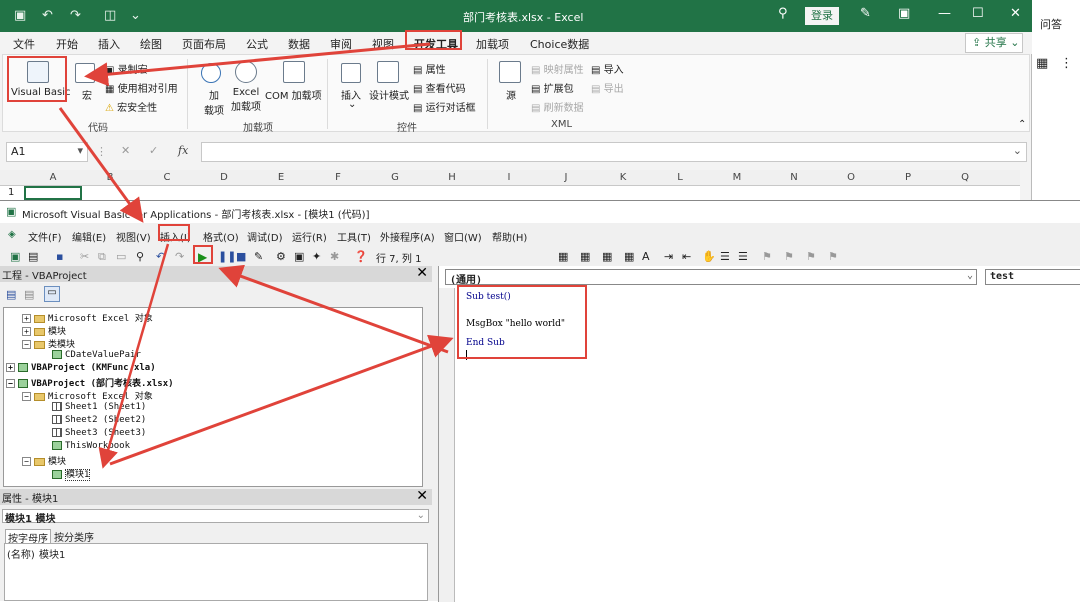  What do you see at coordinates (110, 177) in the screenshot?
I see `column-header: B` at bounding box center [110, 177].